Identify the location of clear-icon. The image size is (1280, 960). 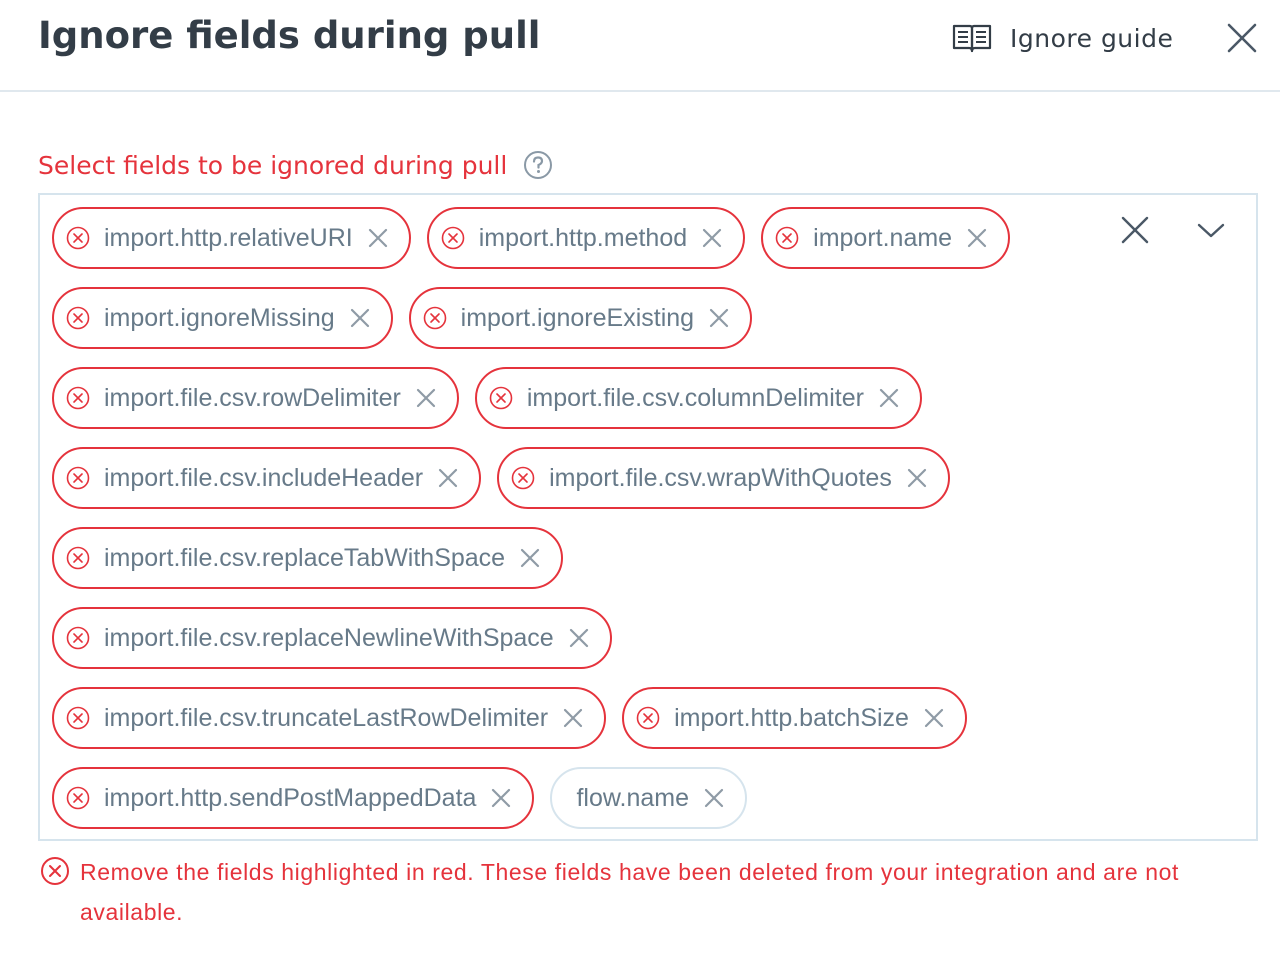
(1135, 230).